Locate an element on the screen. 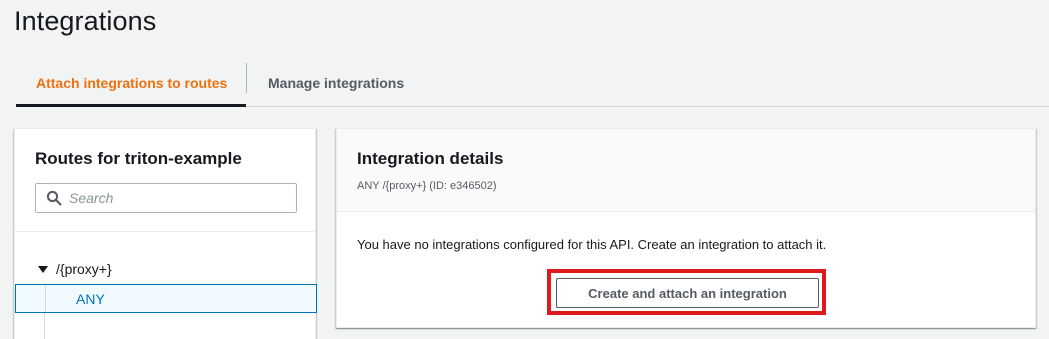 The width and height of the screenshot is (1049, 339). caret-down-icon is located at coordinates (43, 269).